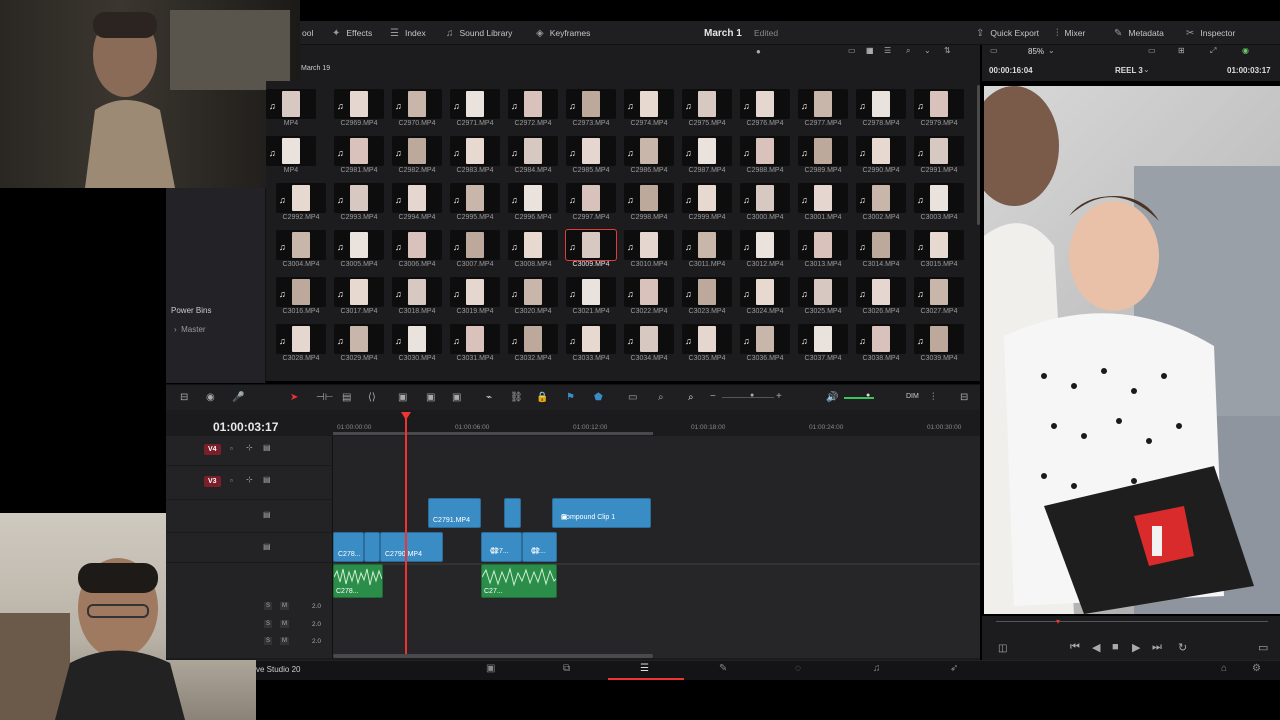 This screenshot has height=720, width=1280. Describe the element at coordinates (939, 158) in the screenshot. I see `clip-thumbnail: ♫ C2991.MP4` at that location.